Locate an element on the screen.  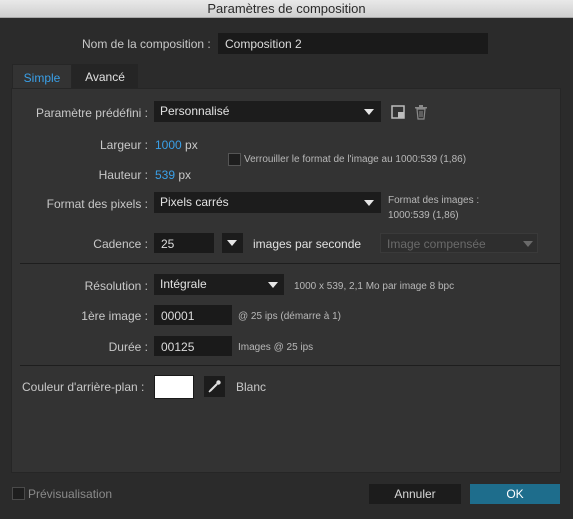
background-color-swatch is located at coordinates (174, 387).